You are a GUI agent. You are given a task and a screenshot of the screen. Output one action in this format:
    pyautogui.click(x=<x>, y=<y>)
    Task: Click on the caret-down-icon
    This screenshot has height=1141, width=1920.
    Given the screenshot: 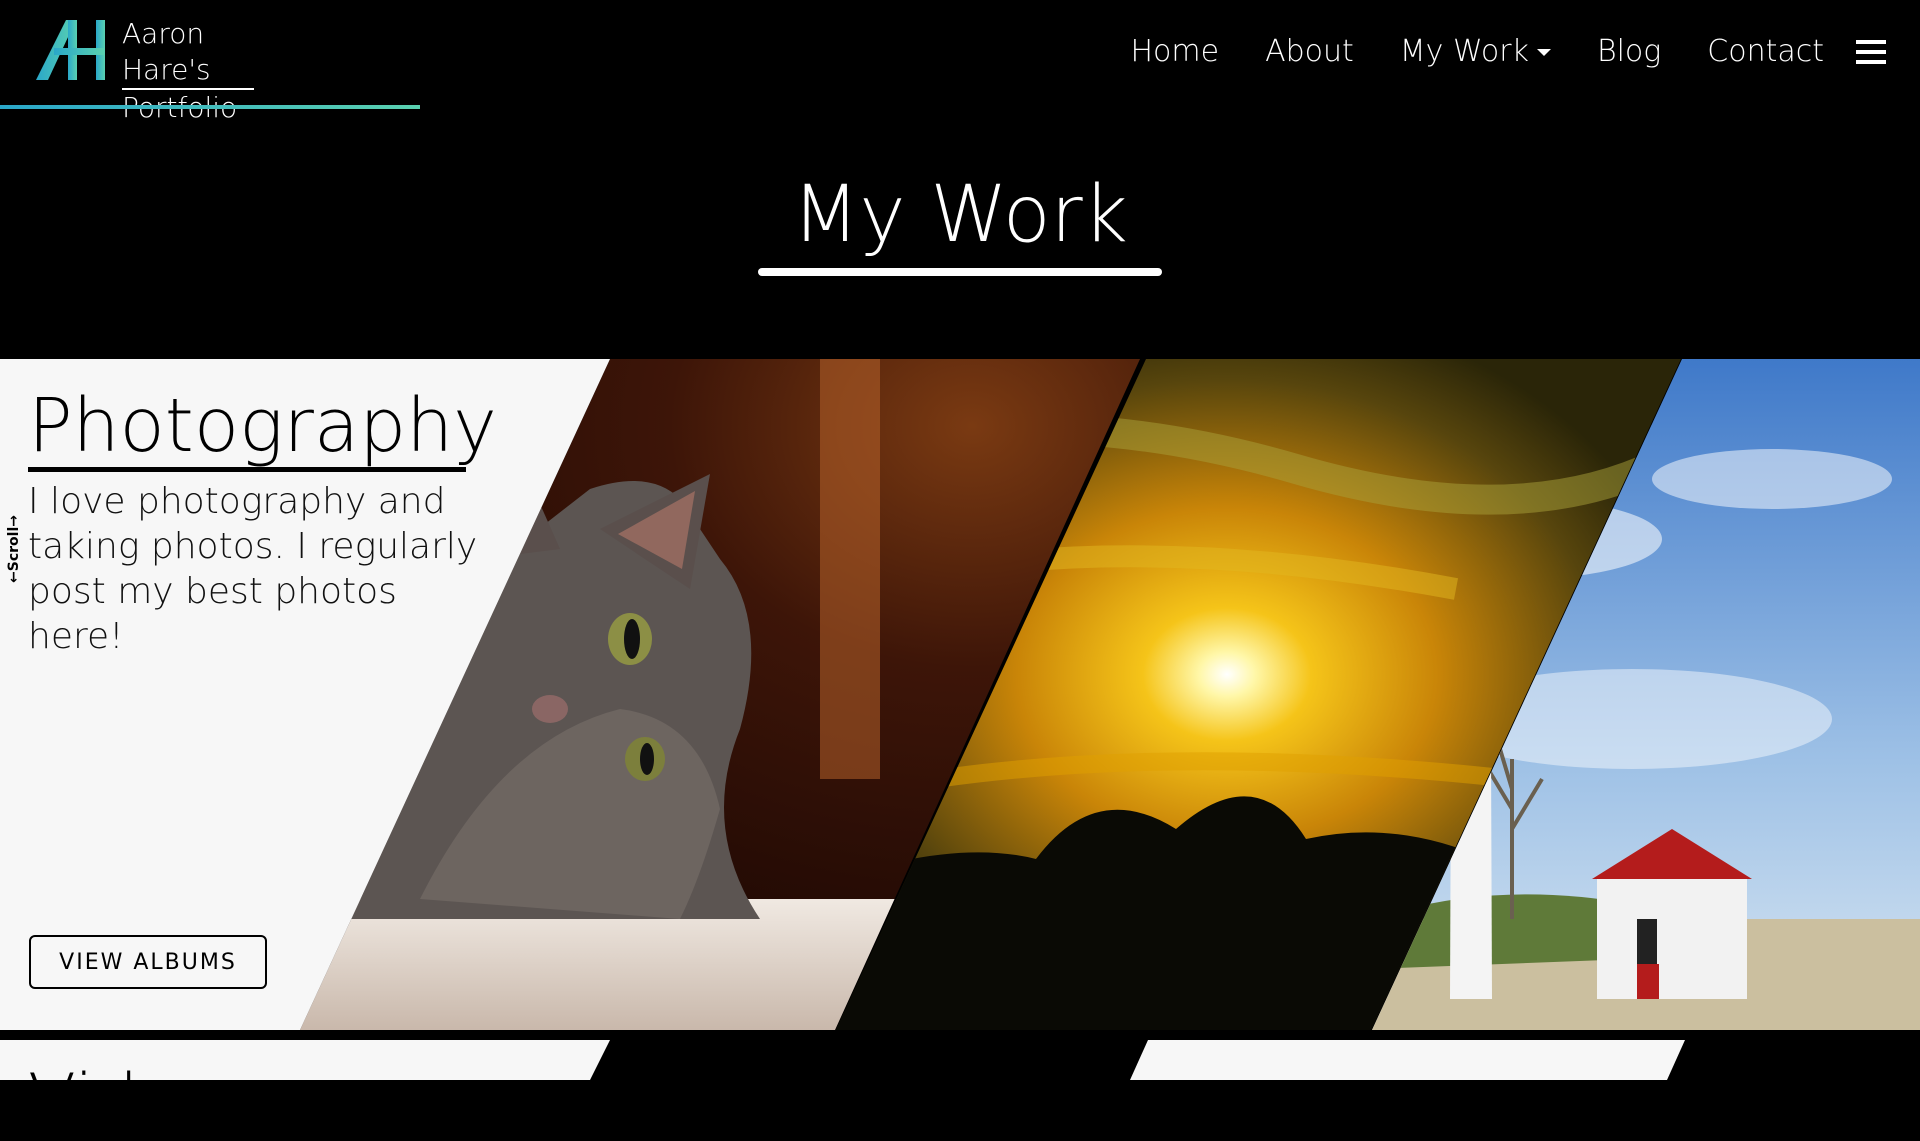 What is the action you would take?
    pyautogui.click(x=1543, y=52)
    